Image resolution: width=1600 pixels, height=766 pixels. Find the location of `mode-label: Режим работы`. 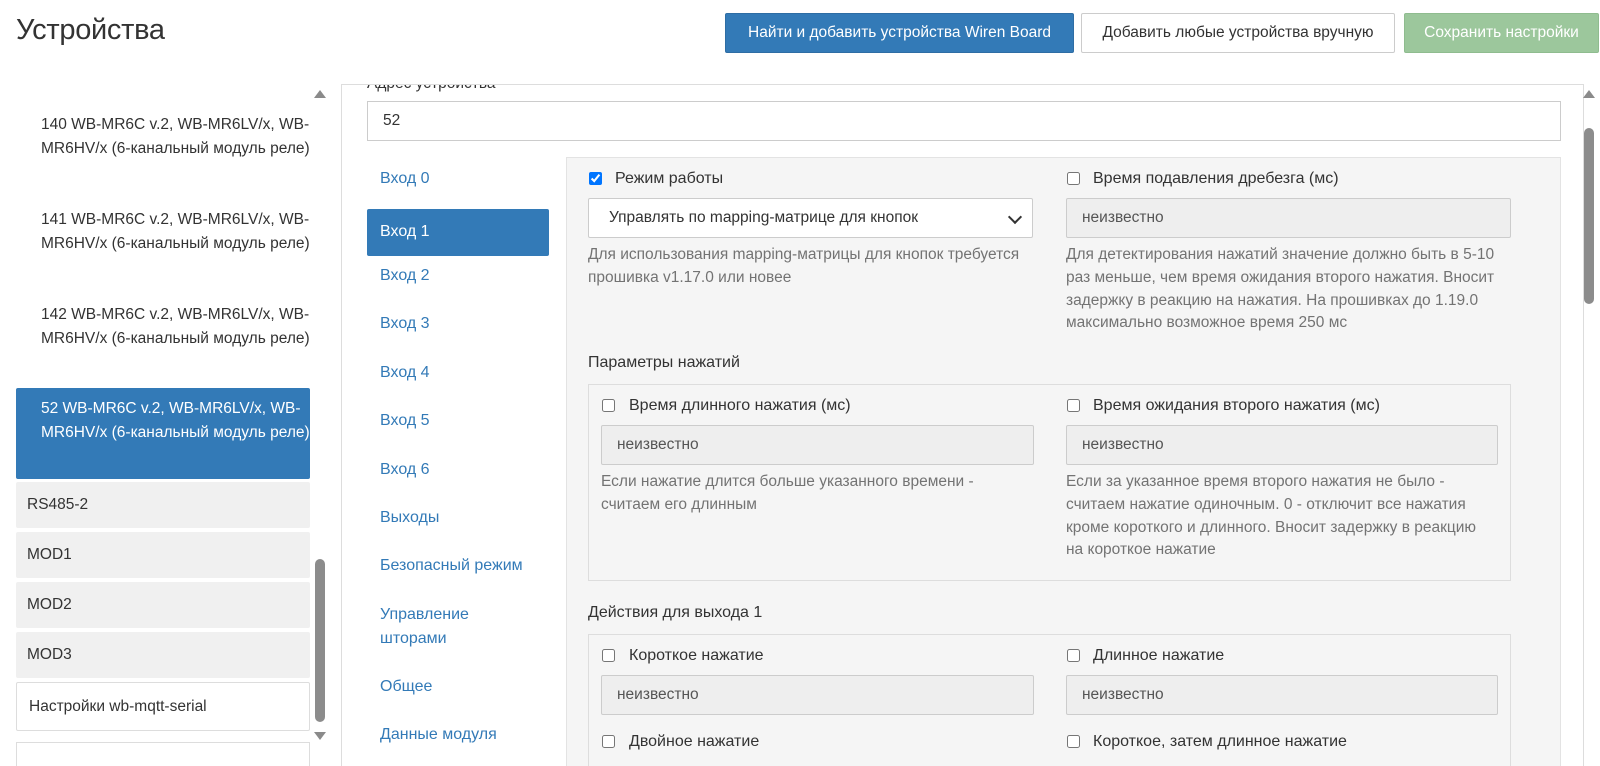

mode-label: Режим работы is located at coordinates (669, 178).